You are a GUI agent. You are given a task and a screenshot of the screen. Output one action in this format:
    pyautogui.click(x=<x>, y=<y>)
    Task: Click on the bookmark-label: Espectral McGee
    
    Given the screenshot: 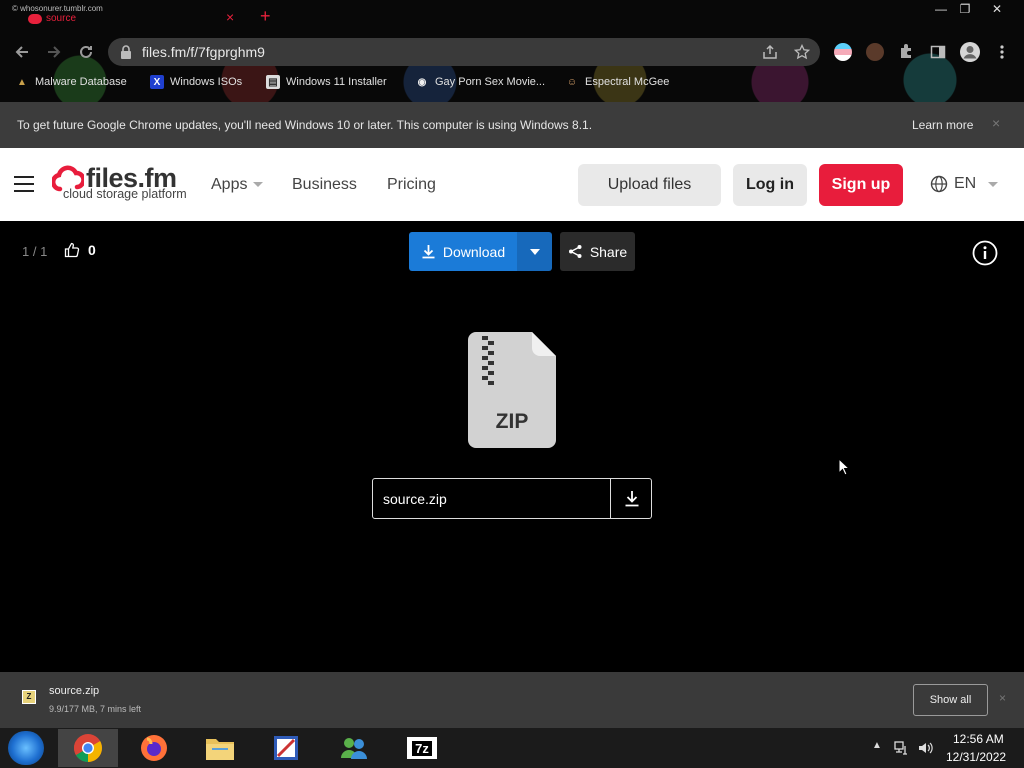 What is the action you would take?
    pyautogui.click(x=627, y=82)
    